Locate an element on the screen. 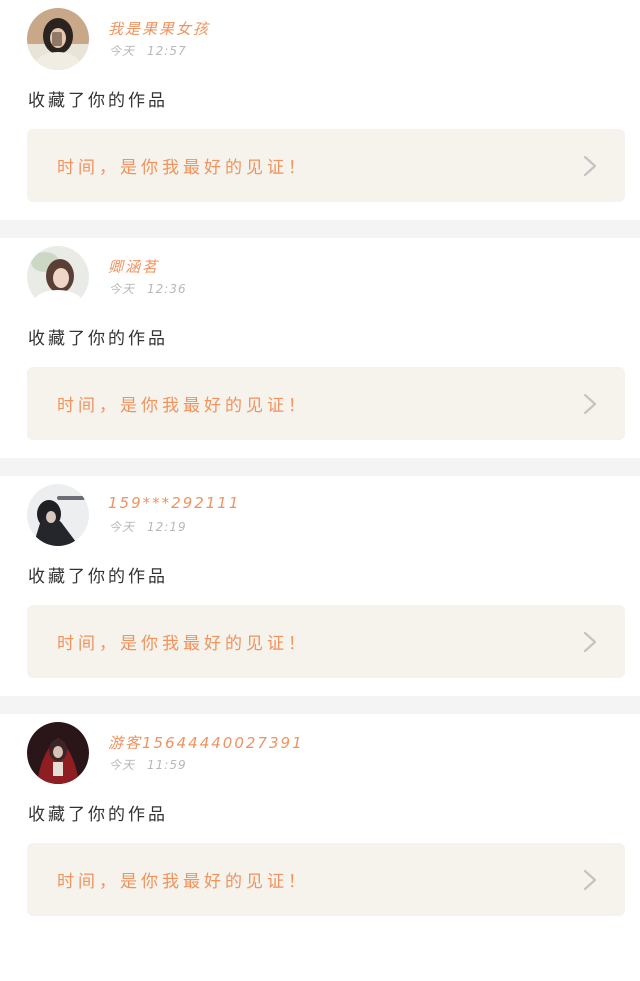  timestamp: 今天 12:57 is located at coordinates (148, 50).